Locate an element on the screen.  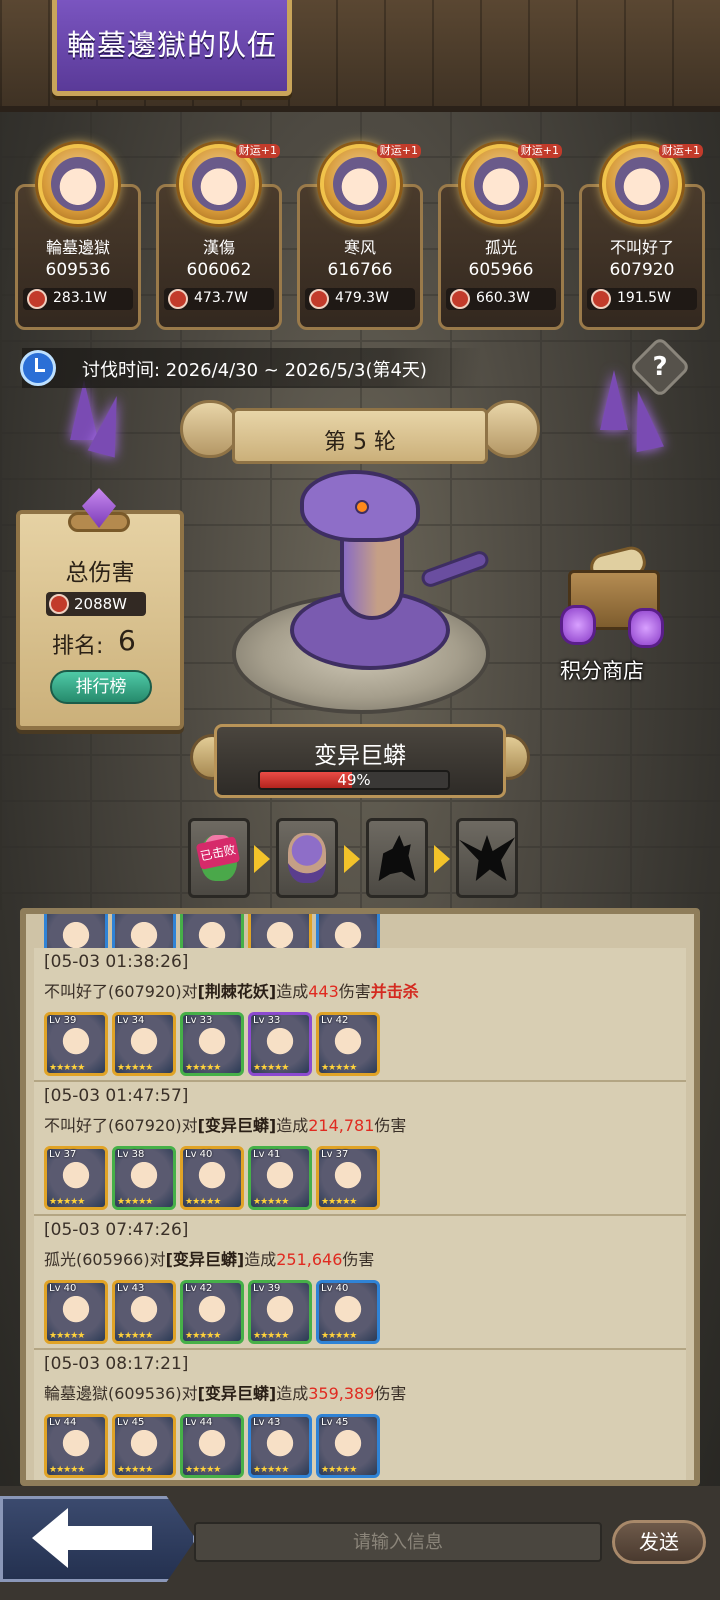
stage-wolf is located at coordinates (397, 858).